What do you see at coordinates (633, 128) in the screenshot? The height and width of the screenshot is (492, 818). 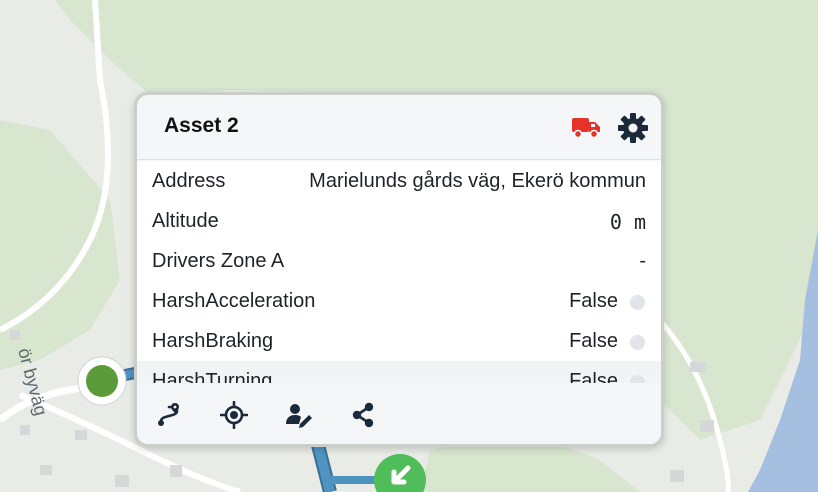 I see `gear-icon` at bounding box center [633, 128].